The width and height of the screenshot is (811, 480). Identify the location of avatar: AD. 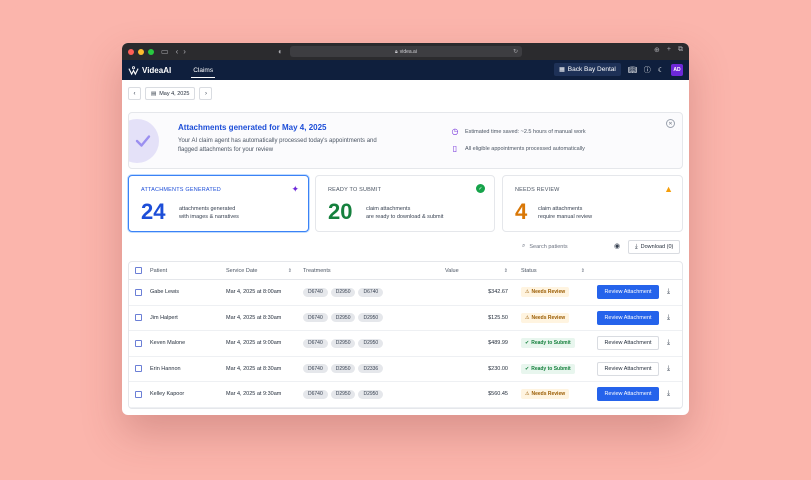
(677, 69).